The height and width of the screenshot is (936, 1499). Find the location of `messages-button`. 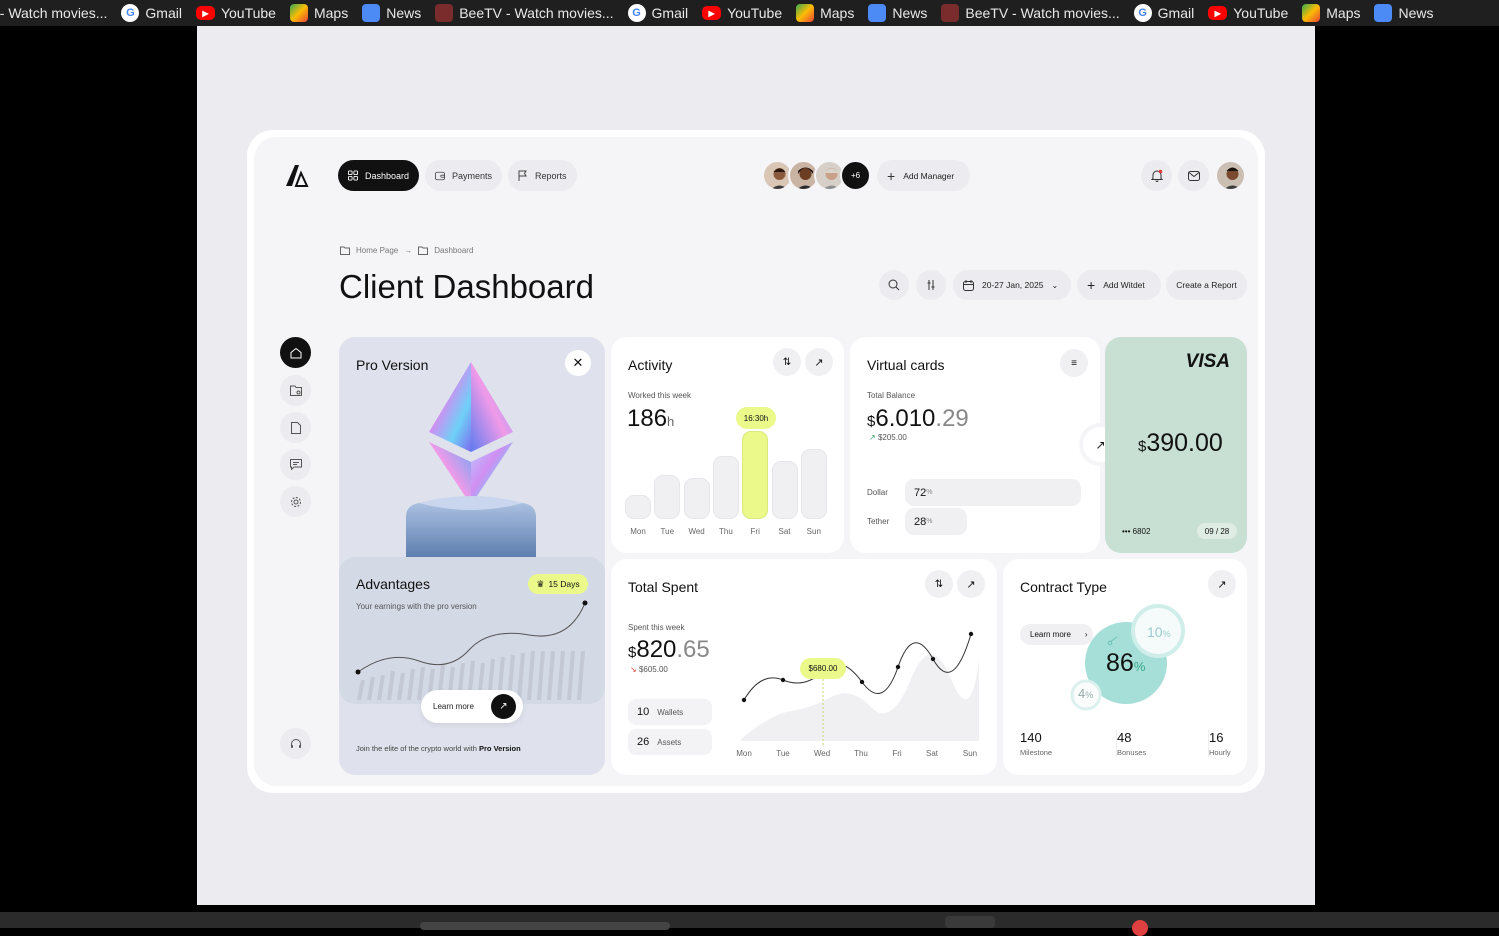

messages-button is located at coordinates (1193, 175).